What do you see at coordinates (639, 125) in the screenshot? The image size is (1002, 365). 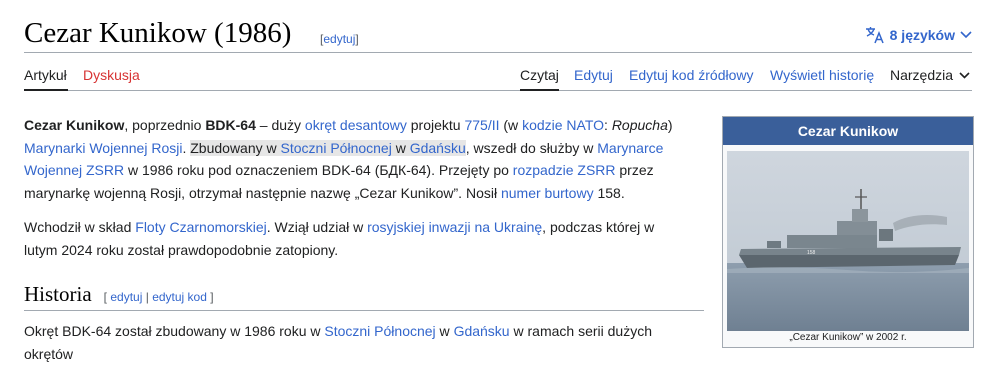 I see `nato-name: Ropucha` at bounding box center [639, 125].